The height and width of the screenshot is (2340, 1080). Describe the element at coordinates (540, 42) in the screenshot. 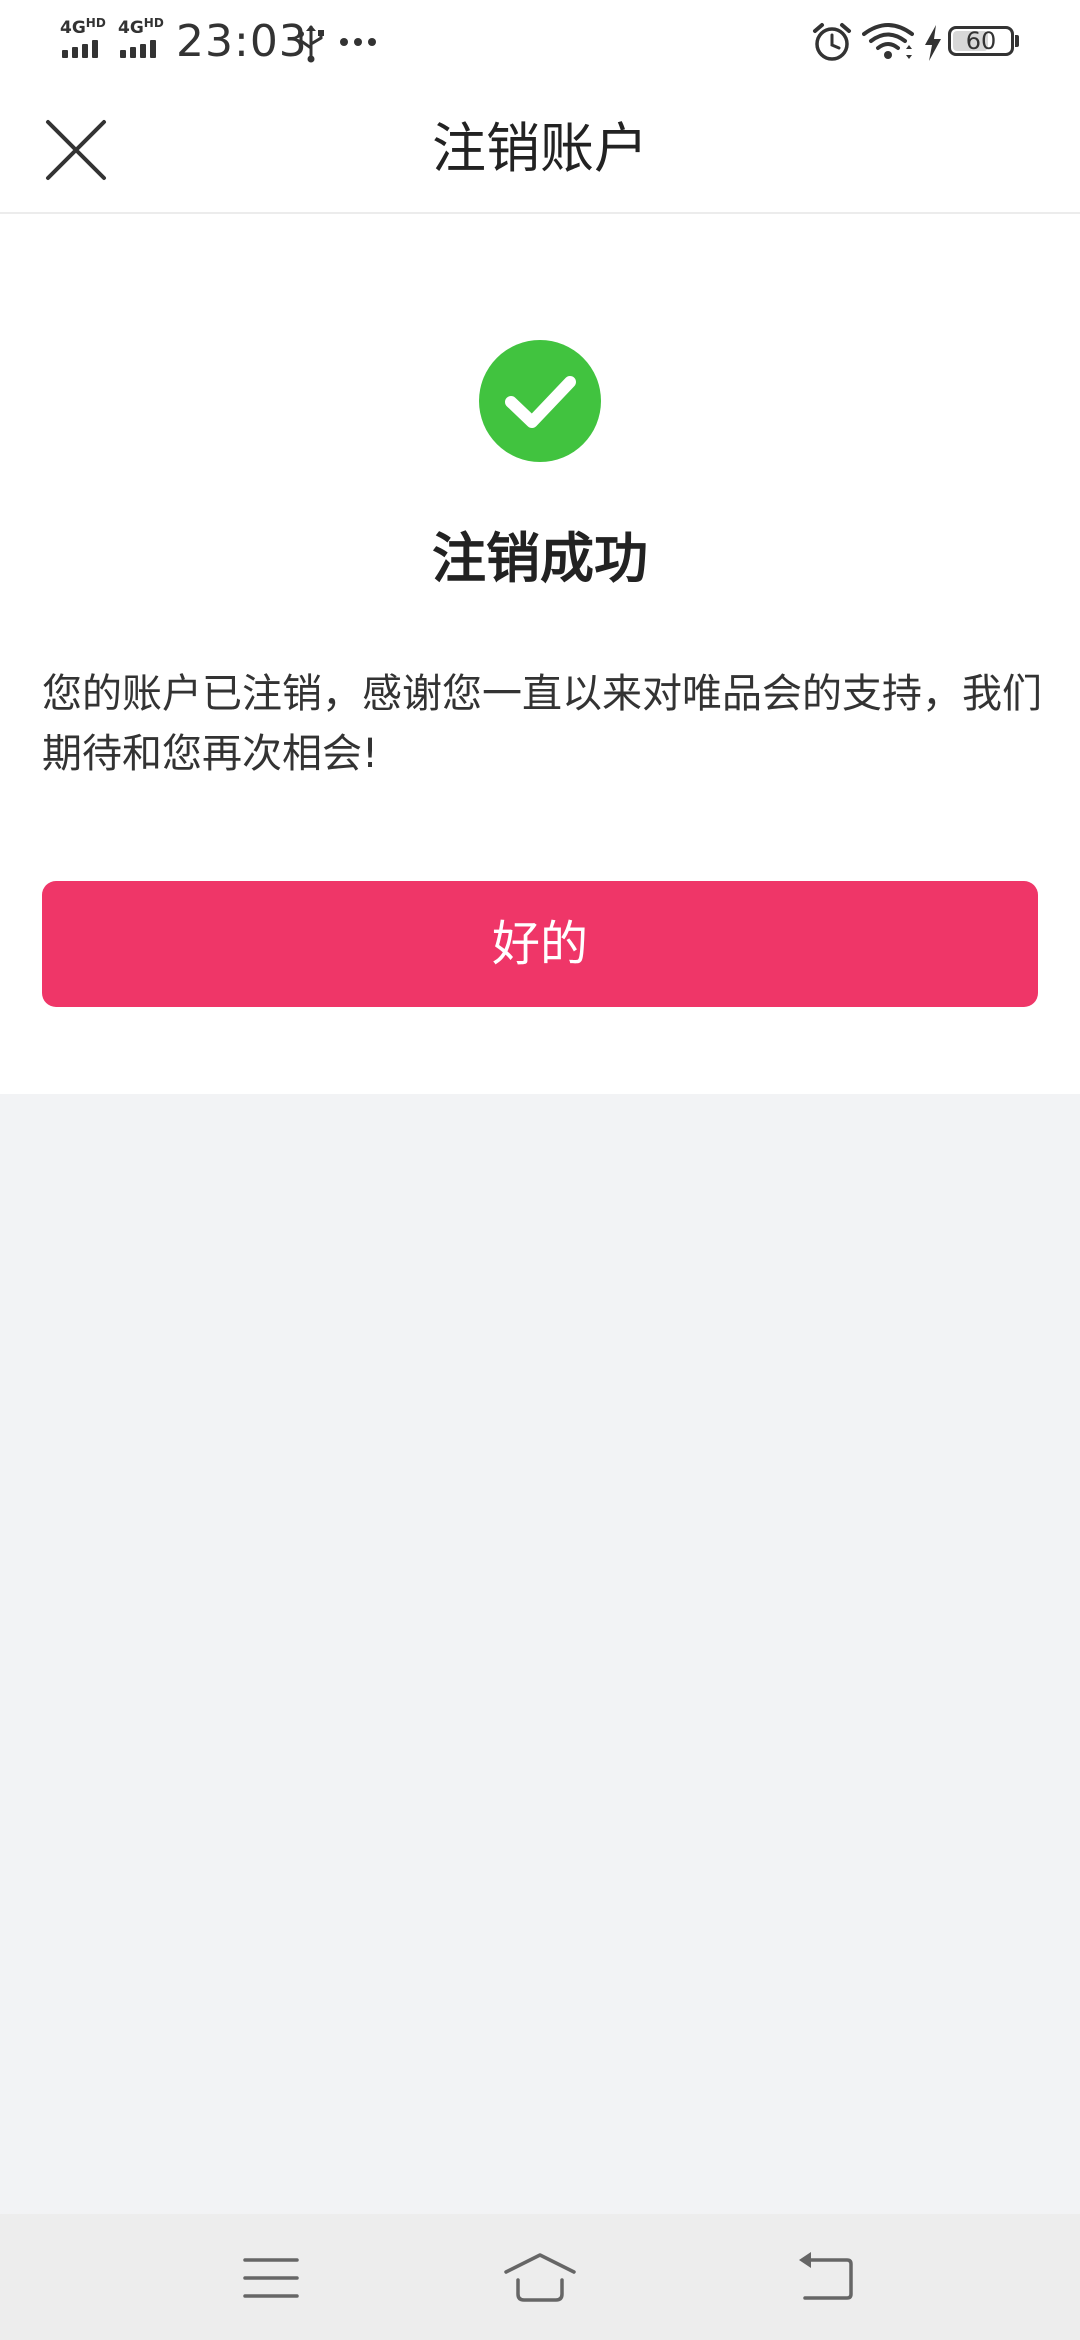

I see `status-bar: 4GHD 4GHD 23:03 60` at that location.